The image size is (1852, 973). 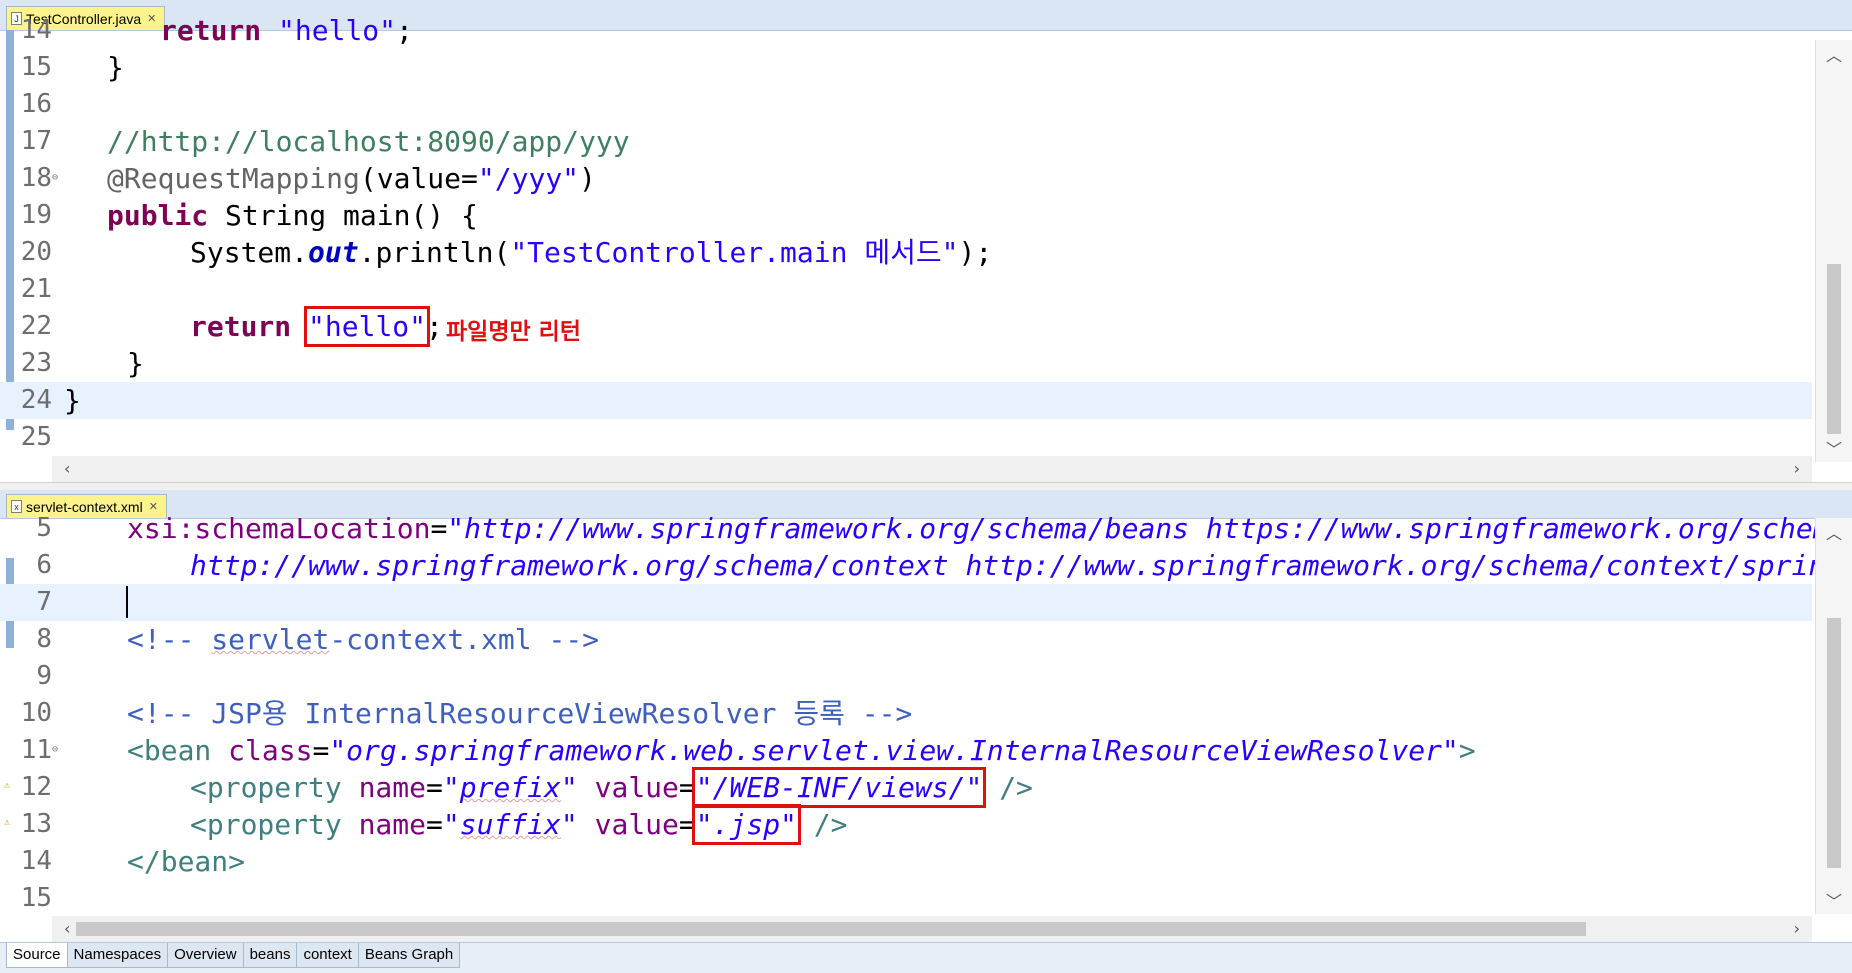 What do you see at coordinates (906, 898) in the screenshot?
I see `code-line: 15` at bounding box center [906, 898].